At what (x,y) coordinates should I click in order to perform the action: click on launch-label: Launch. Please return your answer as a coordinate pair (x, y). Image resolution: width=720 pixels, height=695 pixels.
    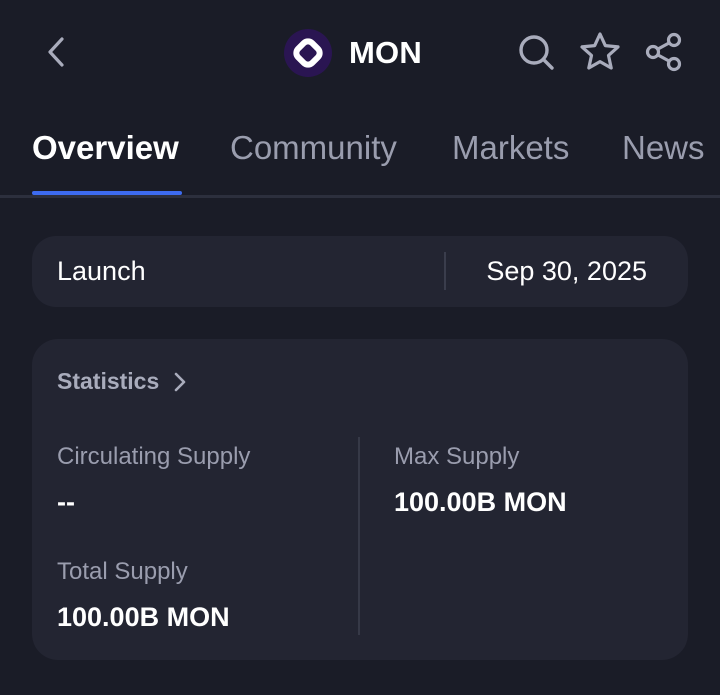
    Looking at the image, I should click on (101, 271).